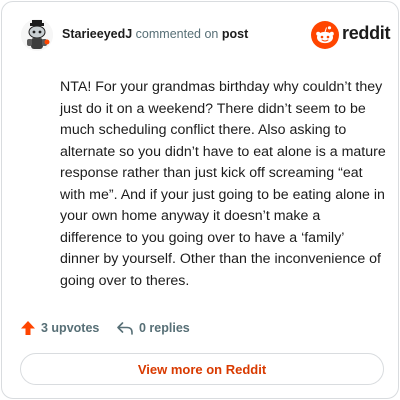 This screenshot has height=400, width=400. Describe the element at coordinates (202, 369) in the screenshot. I see `view-more-button: View more on Reddit` at that location.